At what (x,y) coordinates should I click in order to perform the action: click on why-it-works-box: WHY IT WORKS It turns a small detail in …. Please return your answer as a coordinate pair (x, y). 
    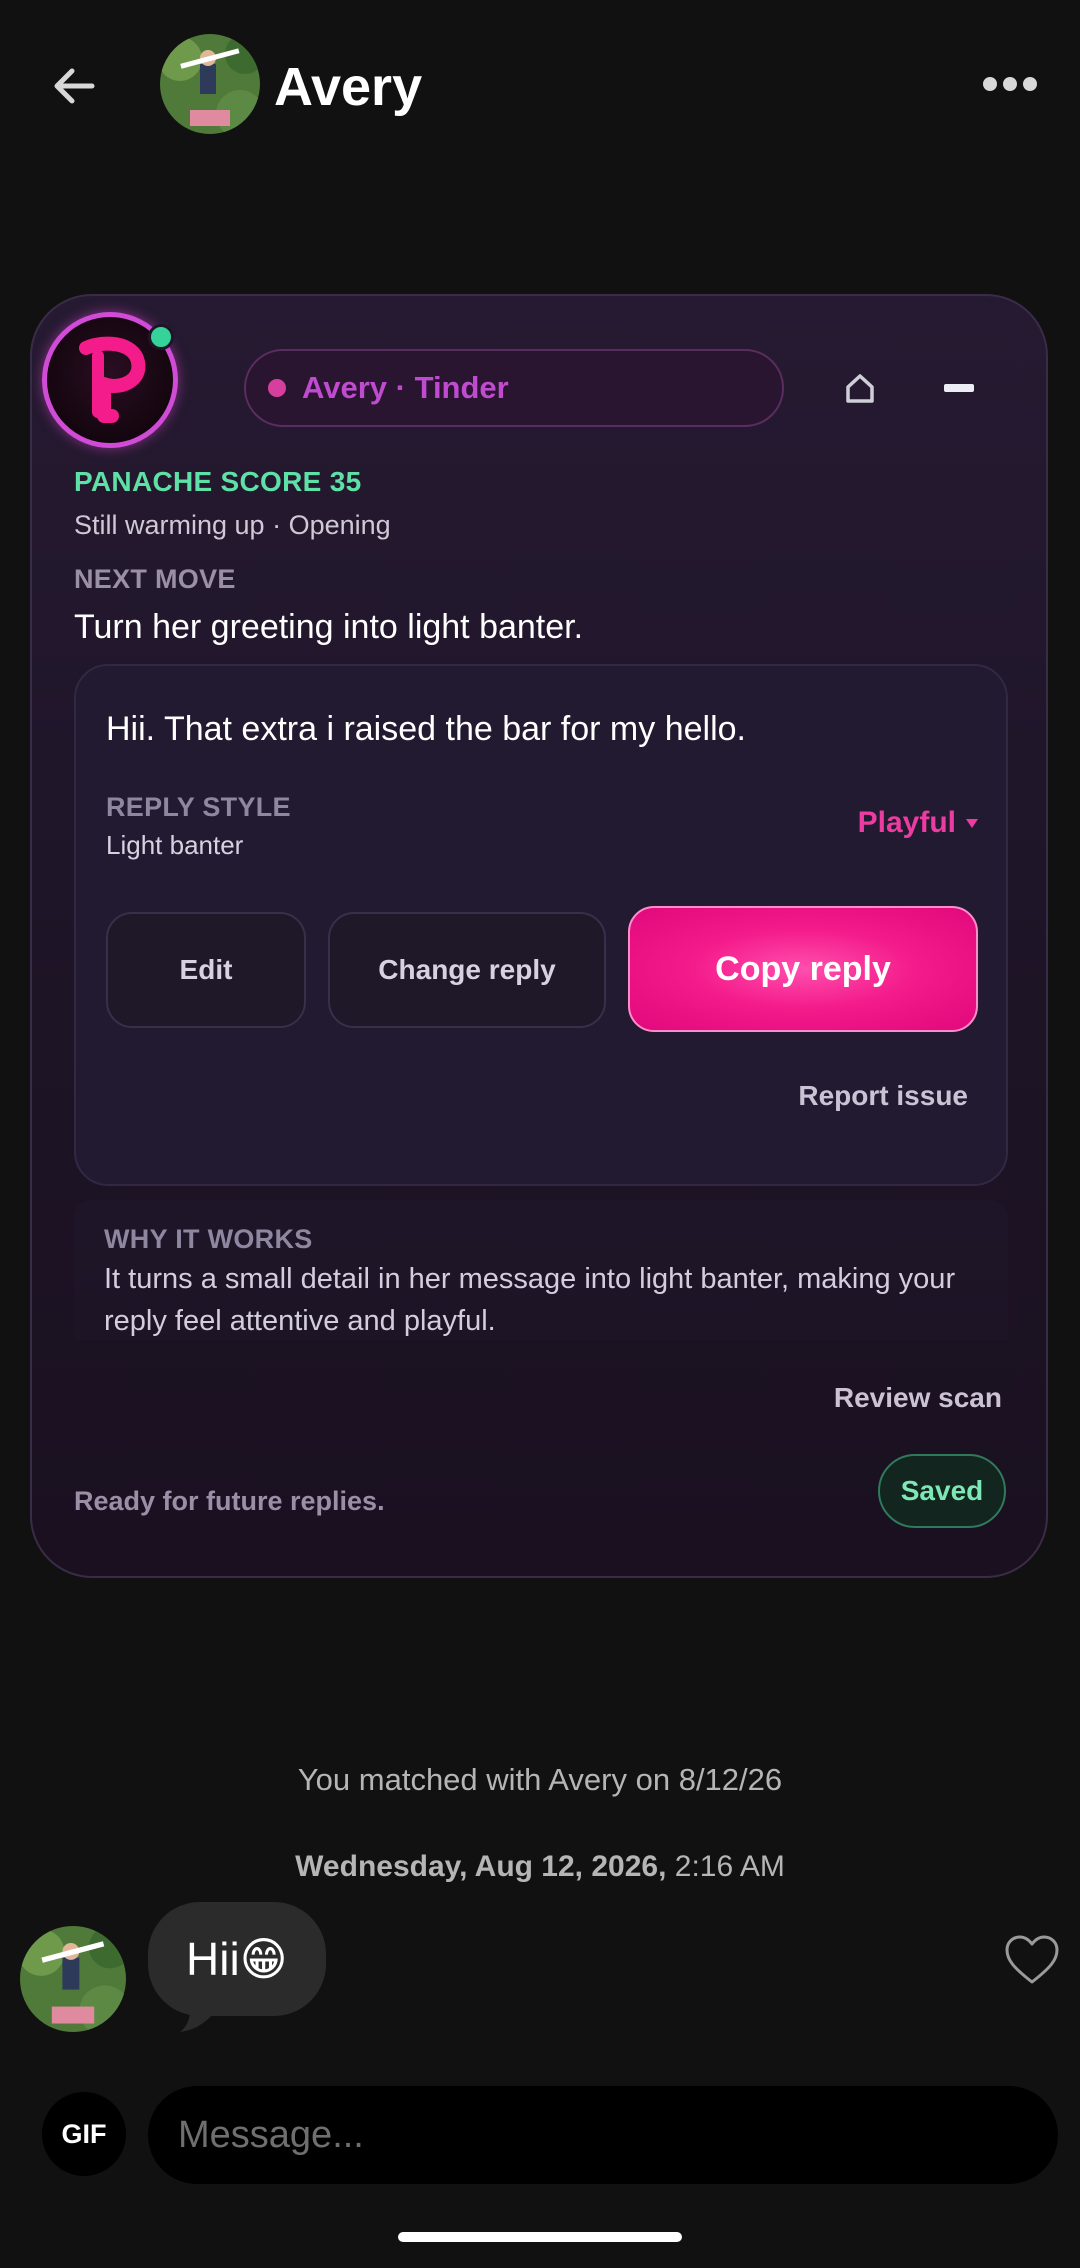
    Looking at the image, I should click on (541, 1270).